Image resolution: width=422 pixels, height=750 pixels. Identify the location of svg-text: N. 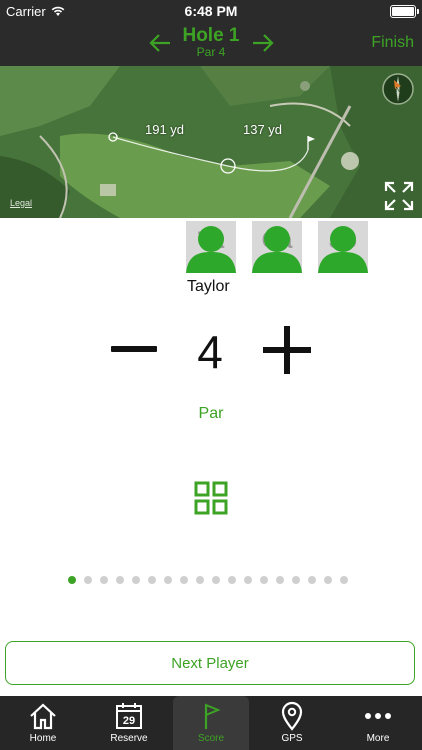
(397, 90).